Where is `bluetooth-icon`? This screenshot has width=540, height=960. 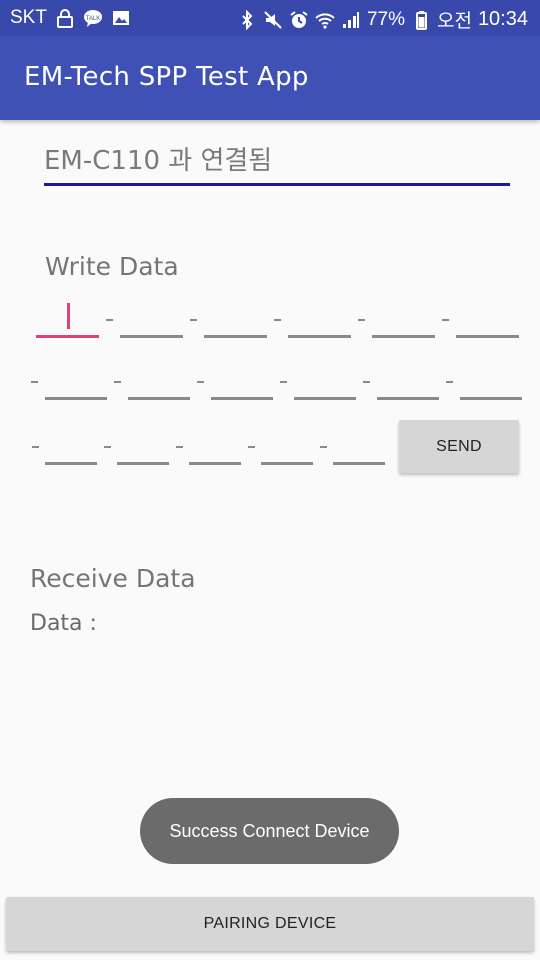
bluetooth-icon is located at coordinates (247, 19).